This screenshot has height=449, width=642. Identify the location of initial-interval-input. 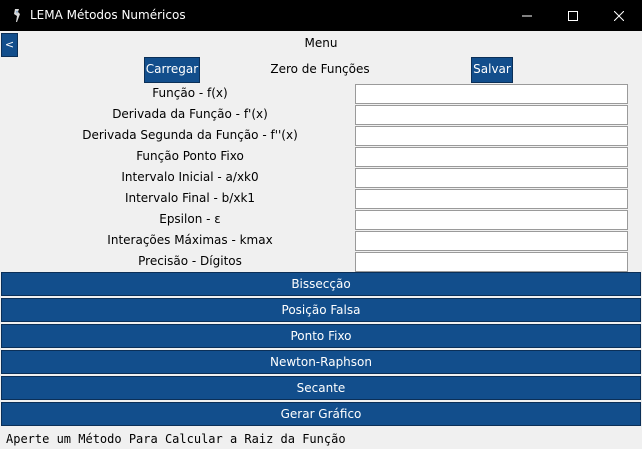
(491, 178).